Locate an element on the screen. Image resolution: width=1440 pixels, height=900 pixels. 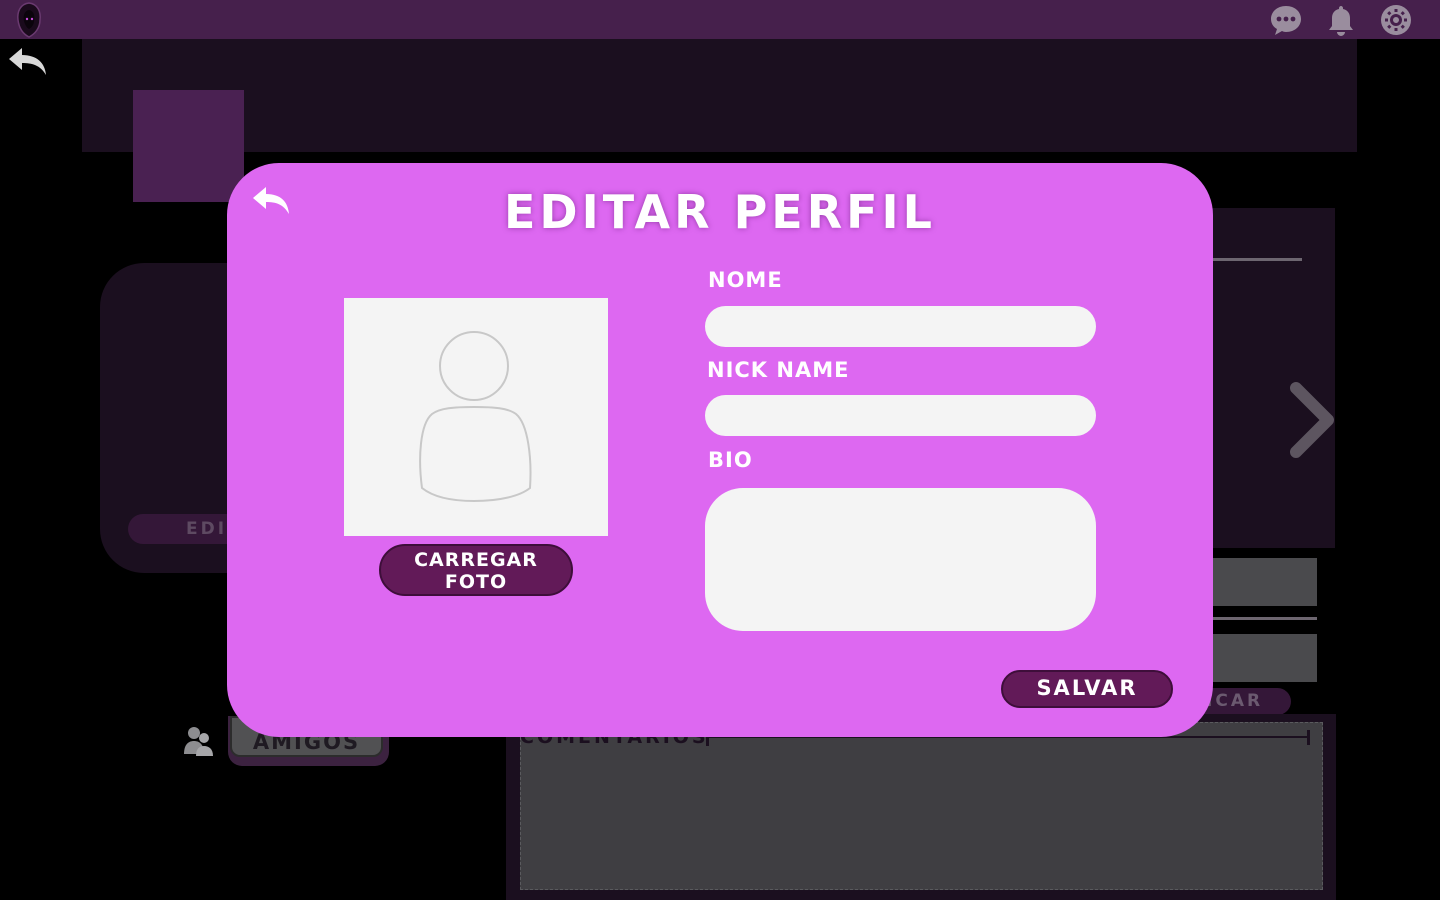
top-bar is located at coordinates (720, 19).